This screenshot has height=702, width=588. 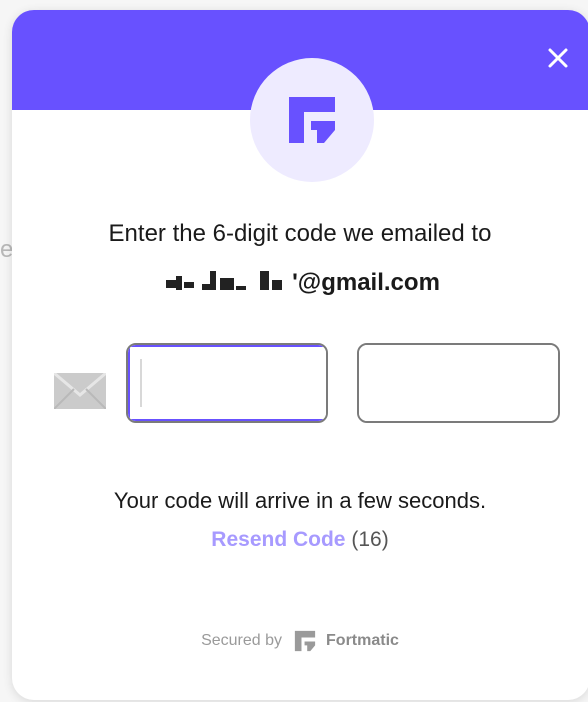 I want to click on email-domain: '@gmail.com, so click(x=366, y=282).